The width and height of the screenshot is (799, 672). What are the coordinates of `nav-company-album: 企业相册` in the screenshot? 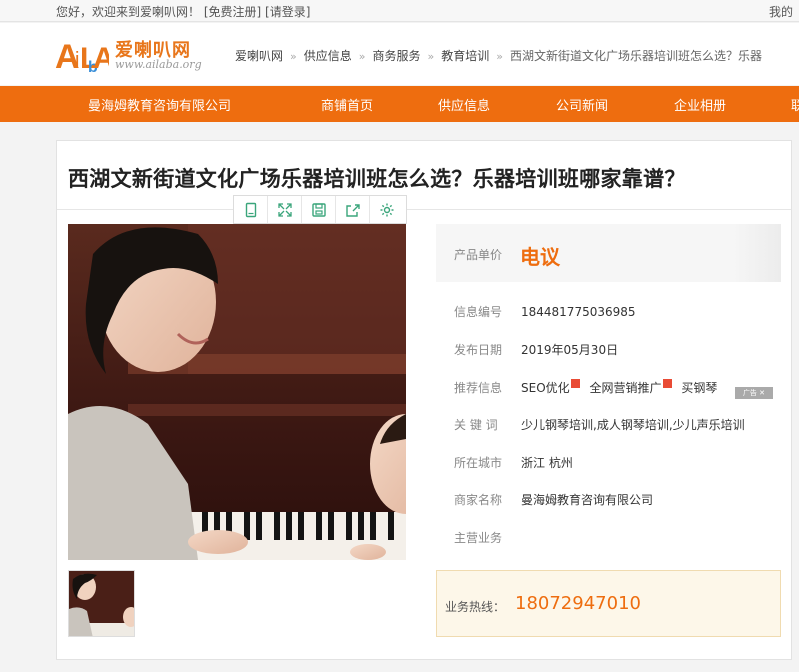 It's located at (700, 104).